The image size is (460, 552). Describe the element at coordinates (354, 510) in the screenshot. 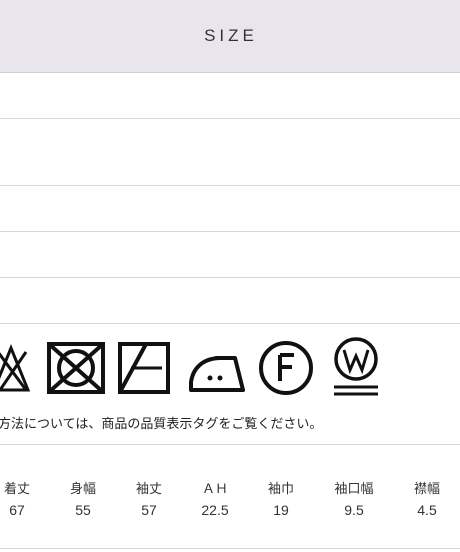

I see `size-column-value: 9.5` at that location.